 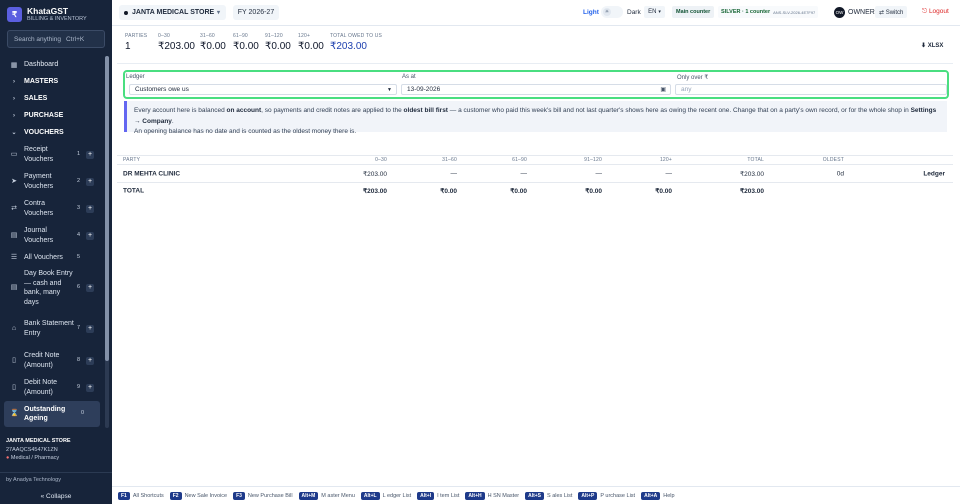 What do you see at coordinates (52, 235) in the screenshot?
I see `sidebar-item-journal-vouchers: ▤ Journal Vouchers 4 +` at bounding box center [52, 235].